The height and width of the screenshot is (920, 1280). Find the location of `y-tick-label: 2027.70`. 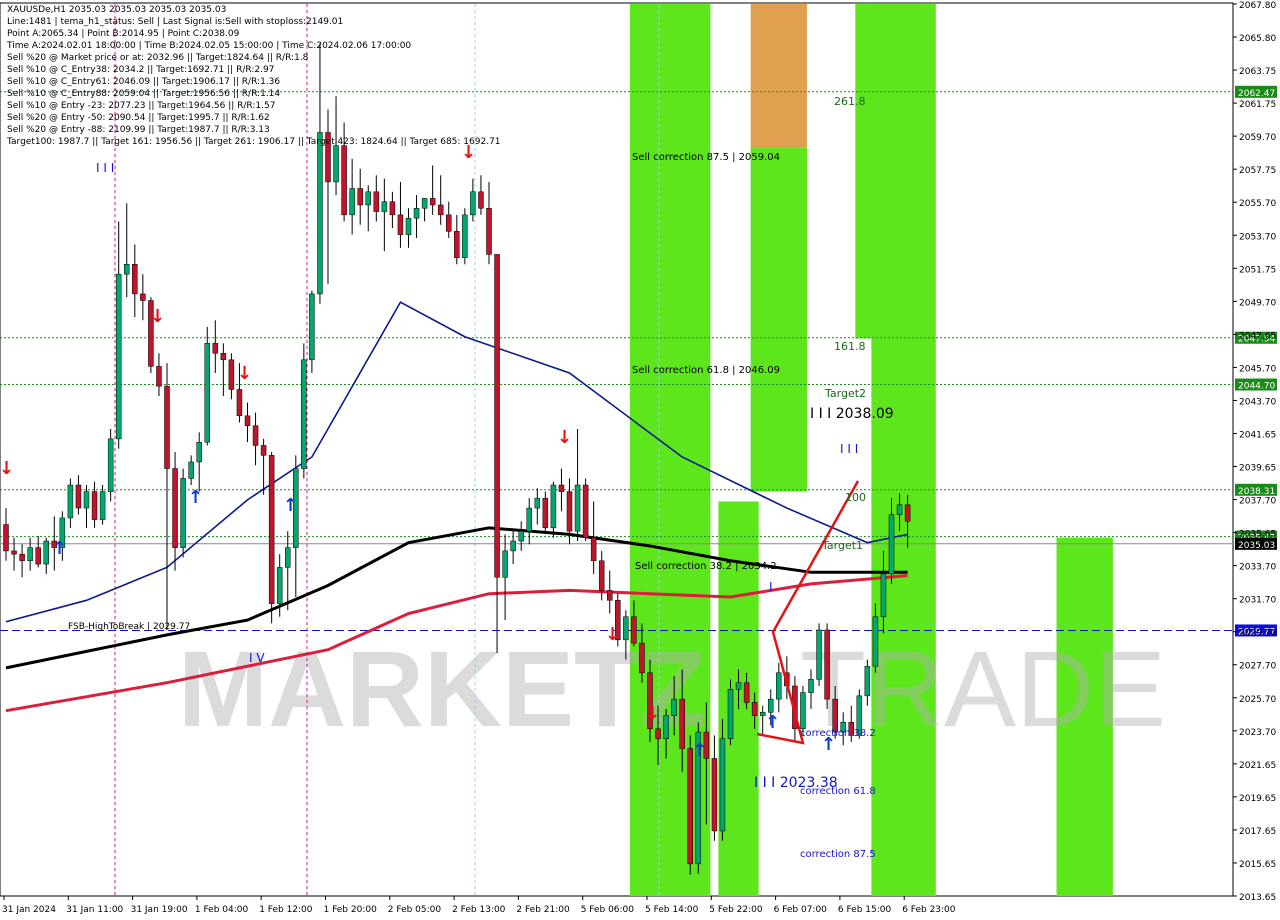

y-tick-label: 2027.70 is located at coordinates (1257, 667).